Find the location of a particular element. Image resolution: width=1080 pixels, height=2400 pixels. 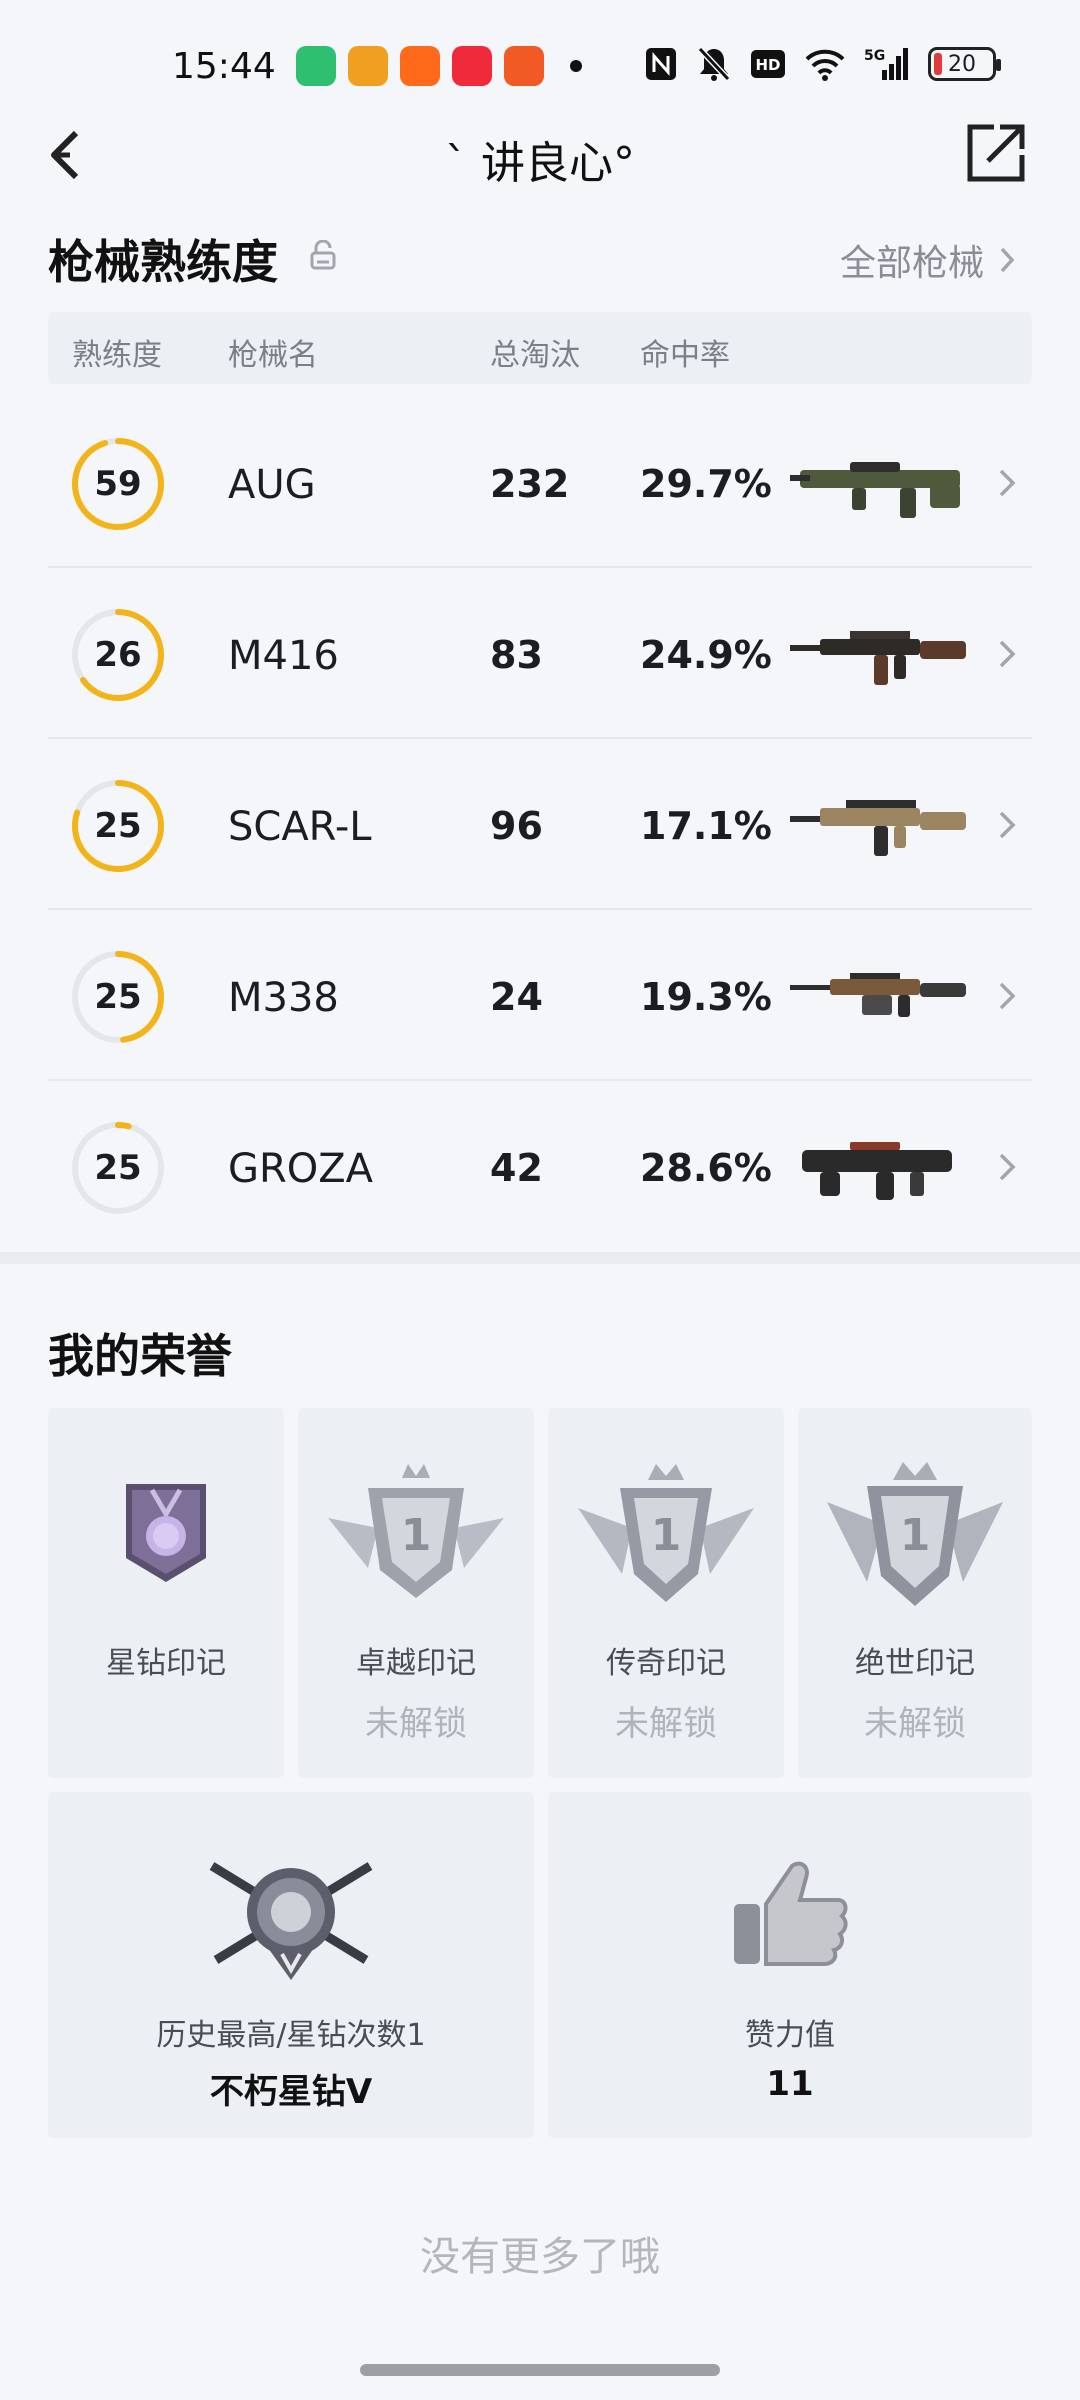

like-power-card: 赞力值 11 is located at coordinates (790, 1965).